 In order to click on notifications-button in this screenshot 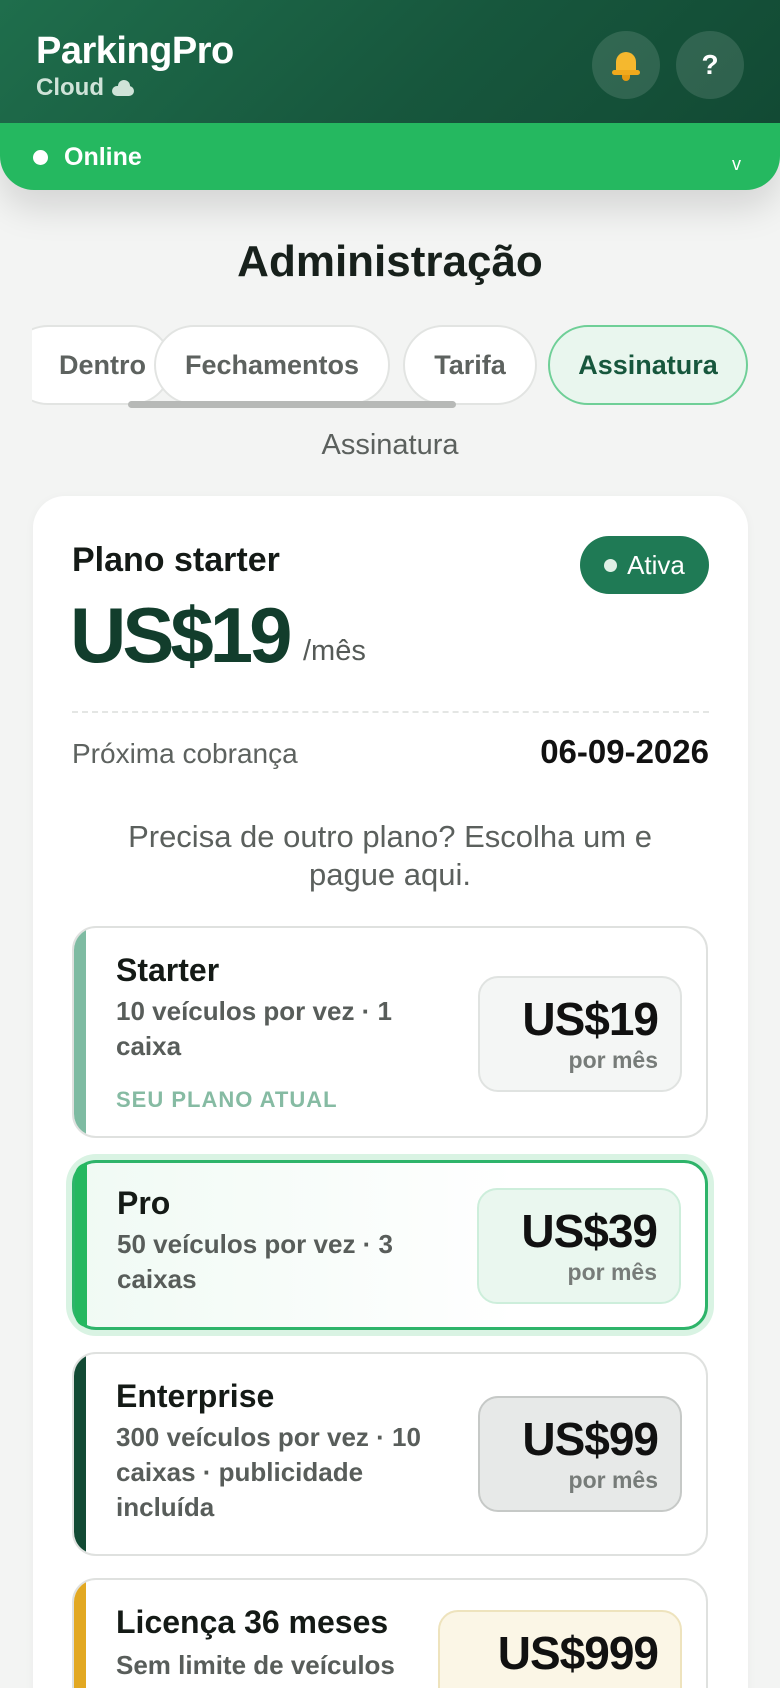, I will do `click(626, 65)`.